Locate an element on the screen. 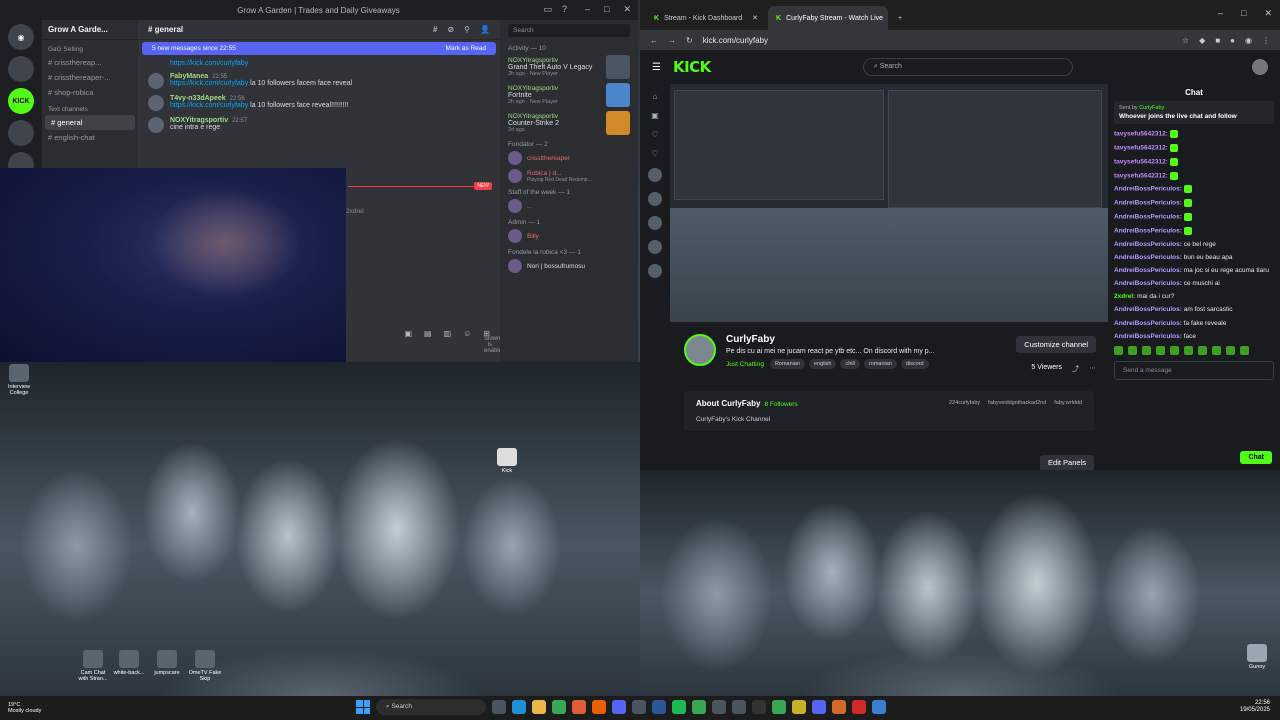 The image size is (1280, 720). spotify-icon is located at coordinates (679, 707).